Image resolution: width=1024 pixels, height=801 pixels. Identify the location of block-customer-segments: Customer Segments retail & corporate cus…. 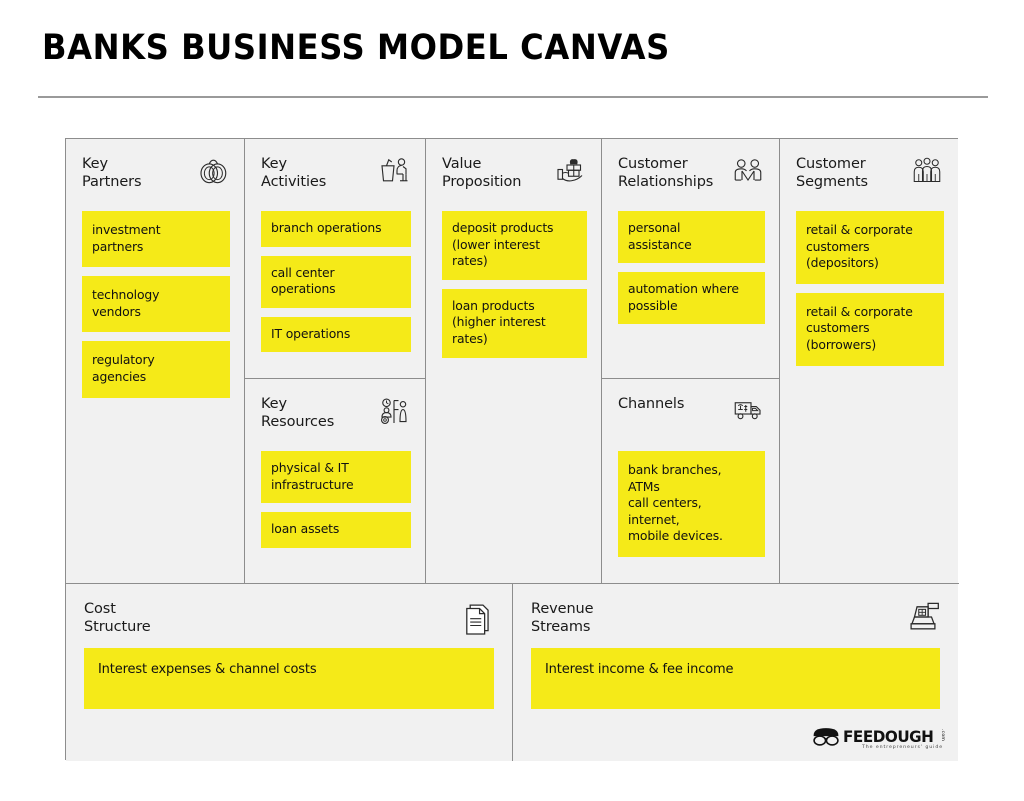
(869, 361).